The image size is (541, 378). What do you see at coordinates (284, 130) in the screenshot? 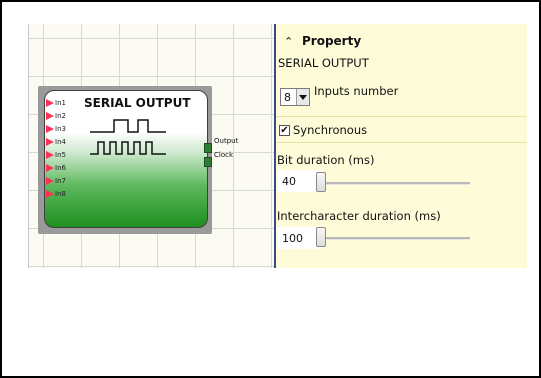
I see `synchronous-checkbox: ✔` at bounding box center [284, 130].